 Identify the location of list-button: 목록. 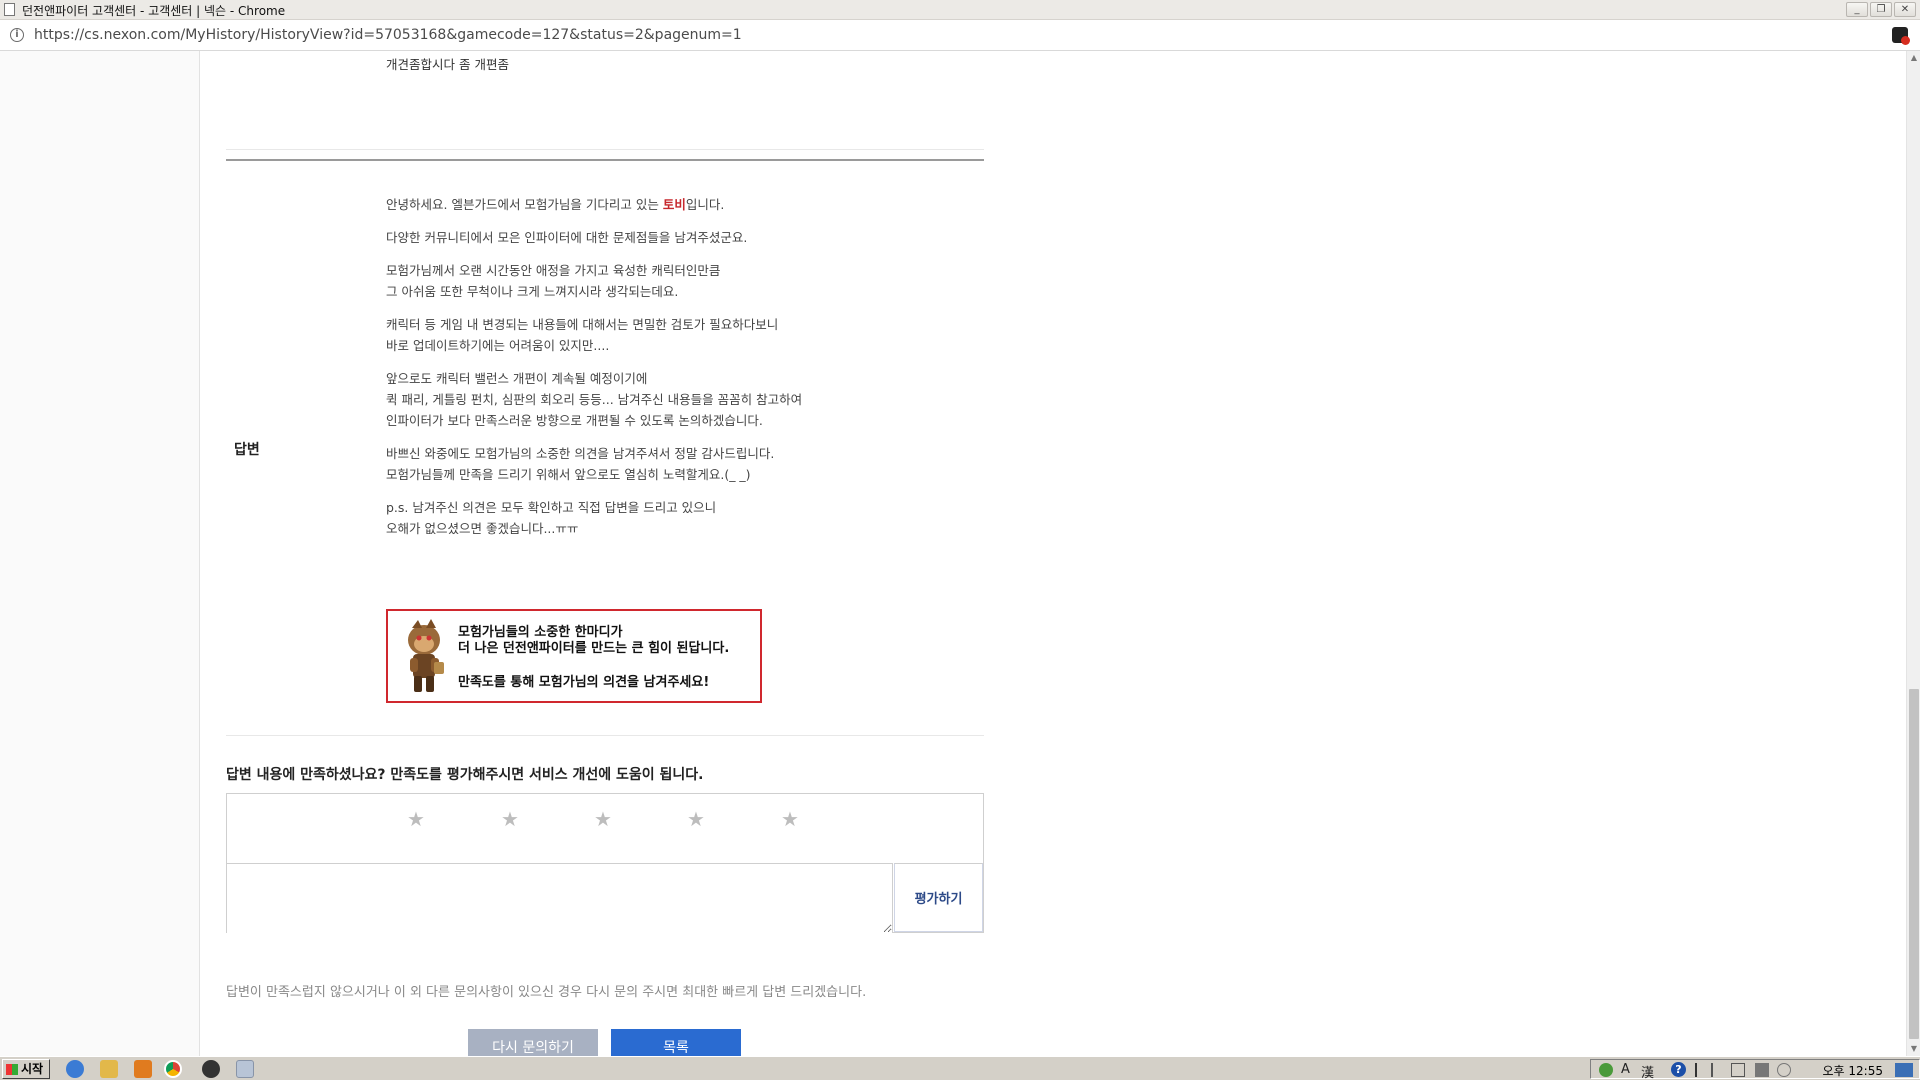
(676, 1042).